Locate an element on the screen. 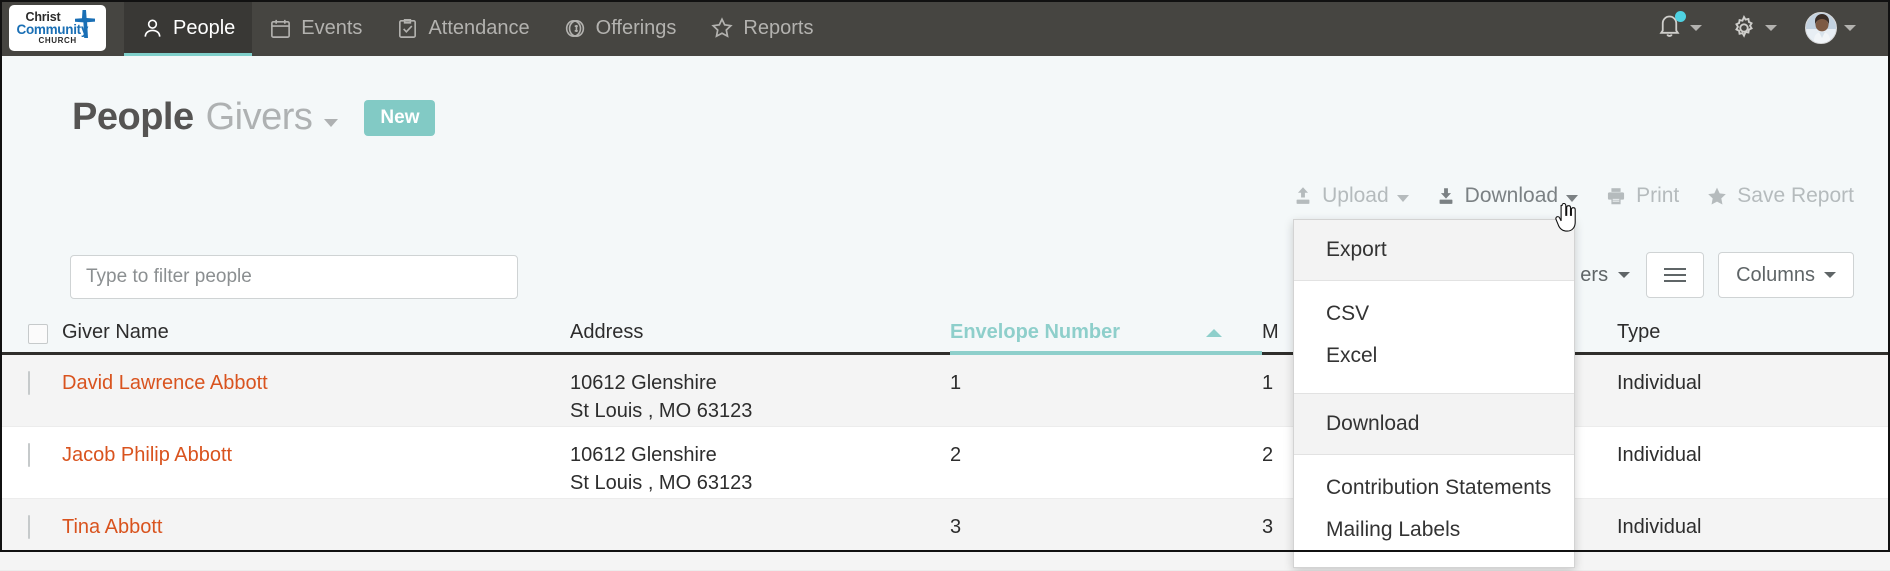  nav-label-people: People is located at coordinates (204, 27).